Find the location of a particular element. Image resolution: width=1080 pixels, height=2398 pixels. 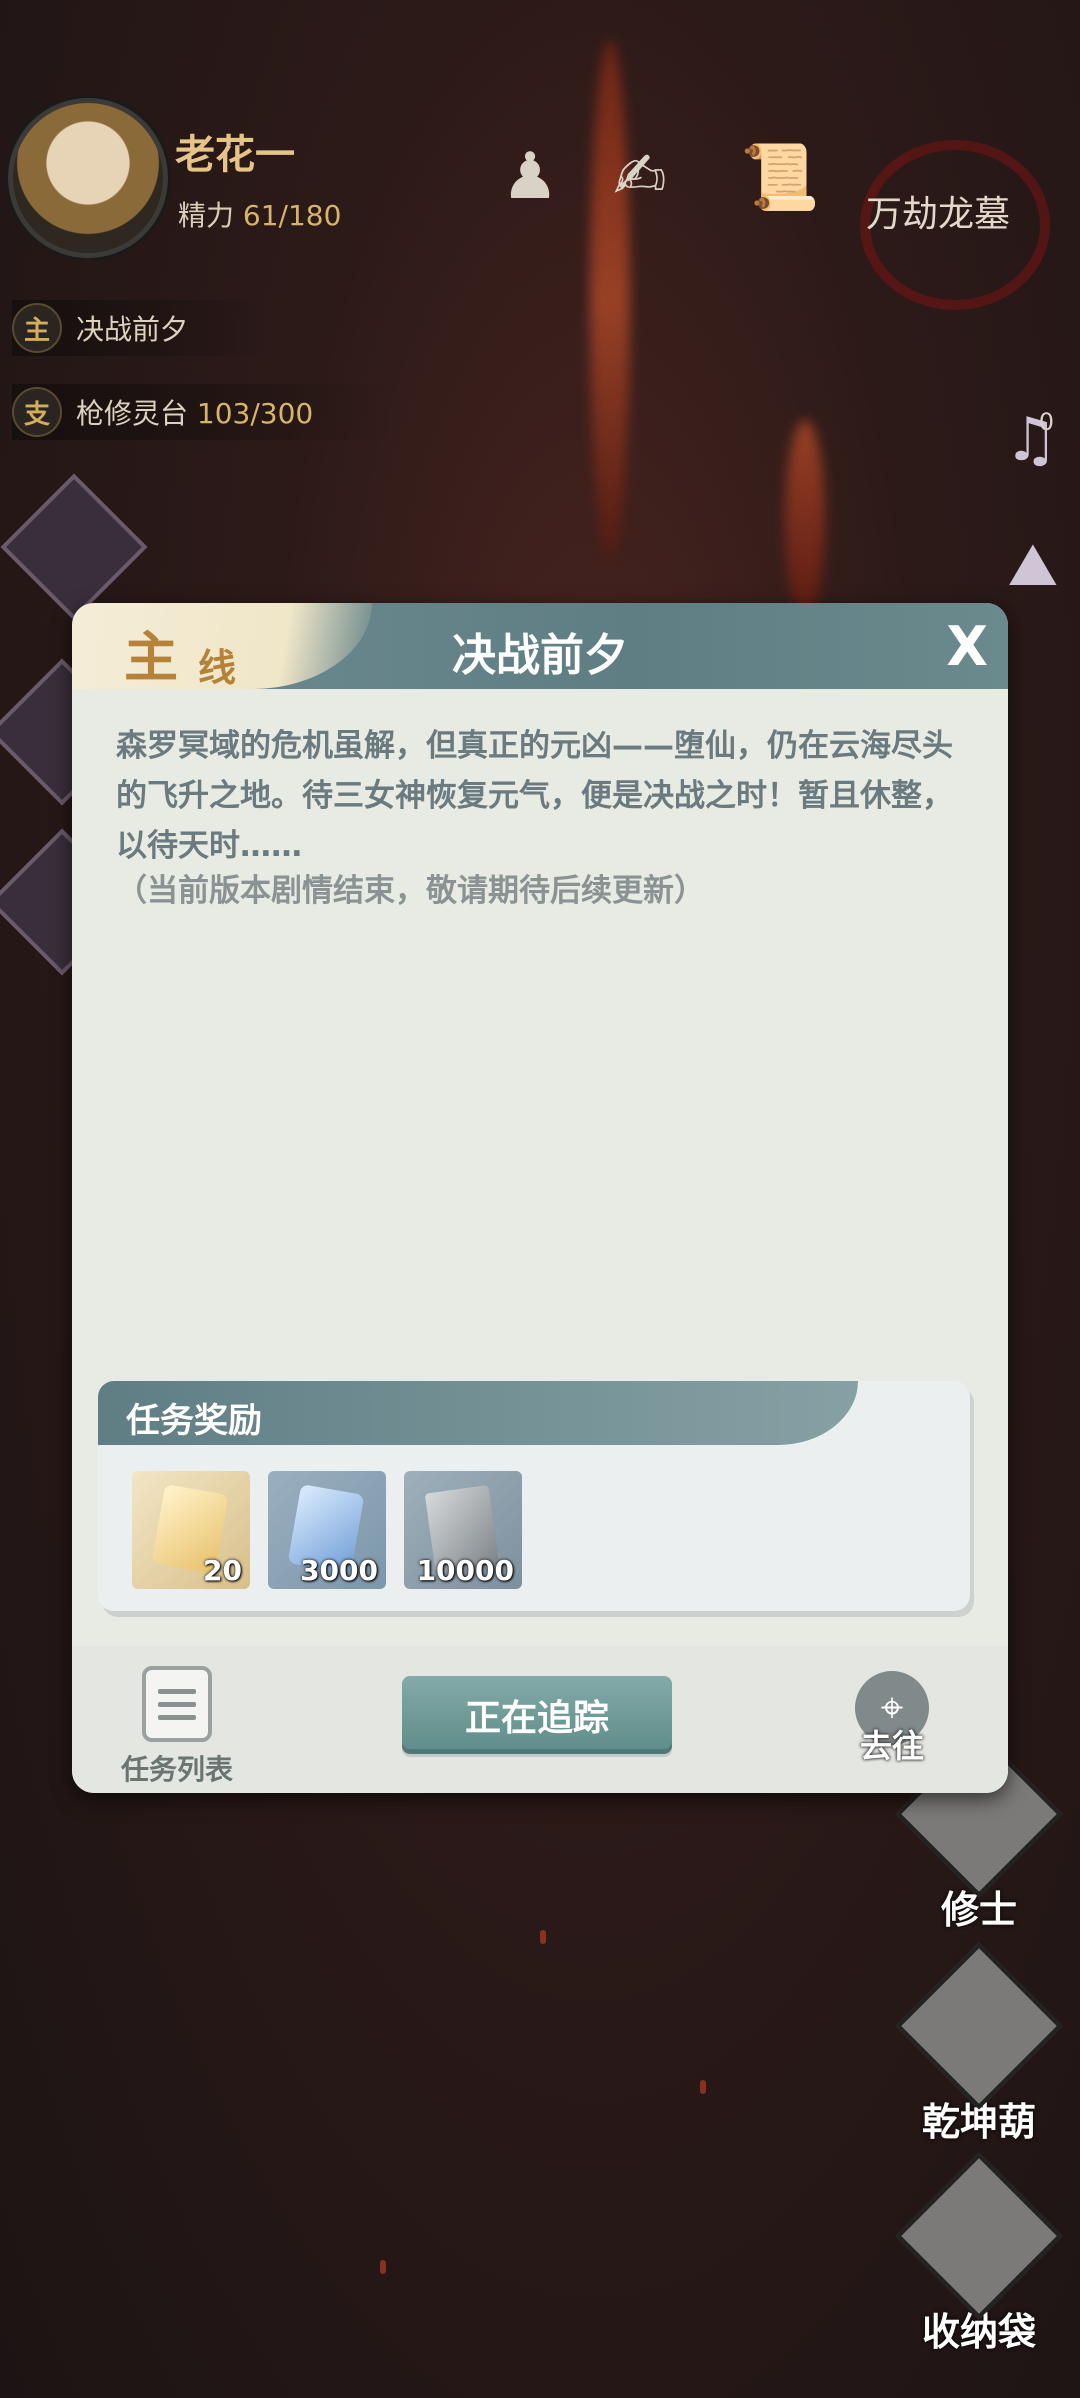

quest-list-label: 任务列表 is located at coordinates (176, 1769).